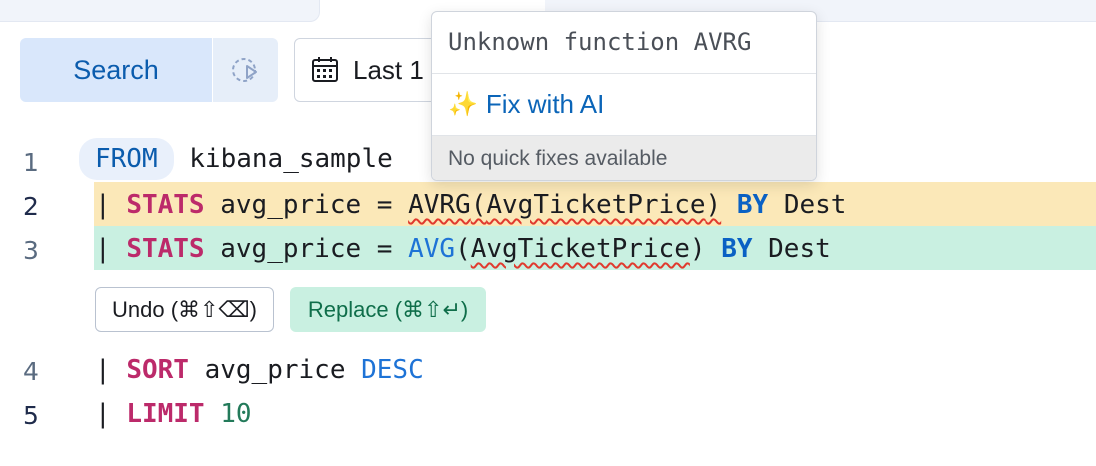 Image resolution: width=1096 pixels, height=466 pixels. I want to click on editor-line-4: 4 | SORT avg_price DESC, so click(548, 369).